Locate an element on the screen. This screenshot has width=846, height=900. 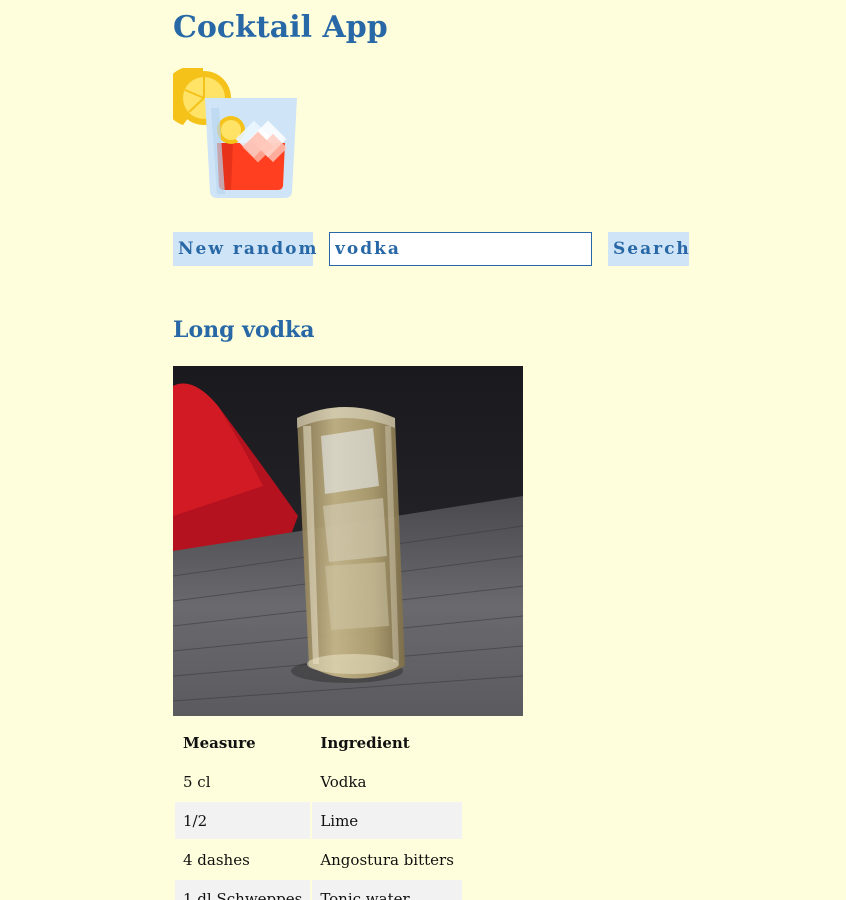
table-row: 4 dashes Angostura bitters is located at coordinates (318, 859).